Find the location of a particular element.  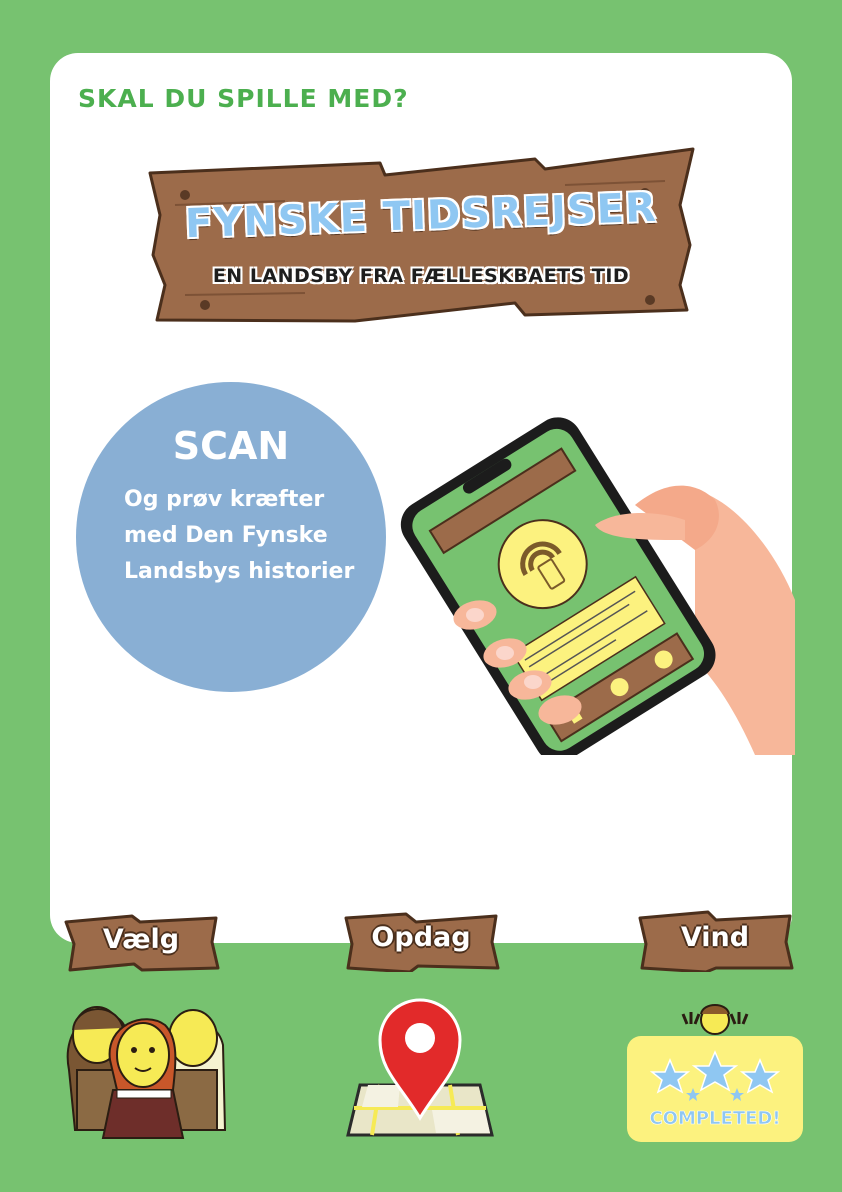

phone-illustration is located at coordinates (595, 586).